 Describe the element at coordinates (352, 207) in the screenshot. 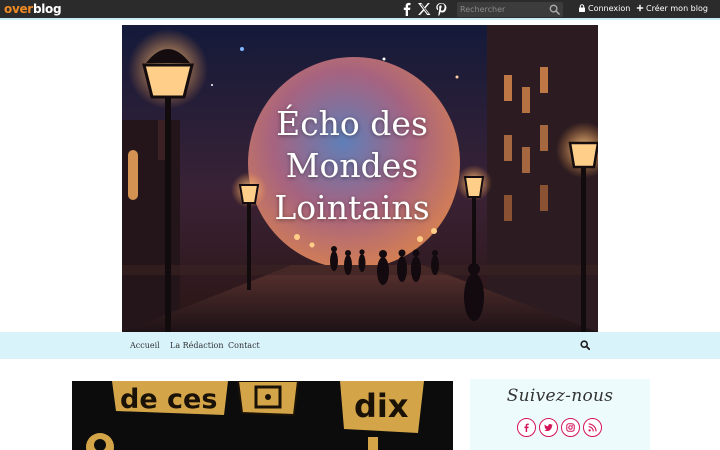

I see `blog-title-line-3: Lointains` at that location.